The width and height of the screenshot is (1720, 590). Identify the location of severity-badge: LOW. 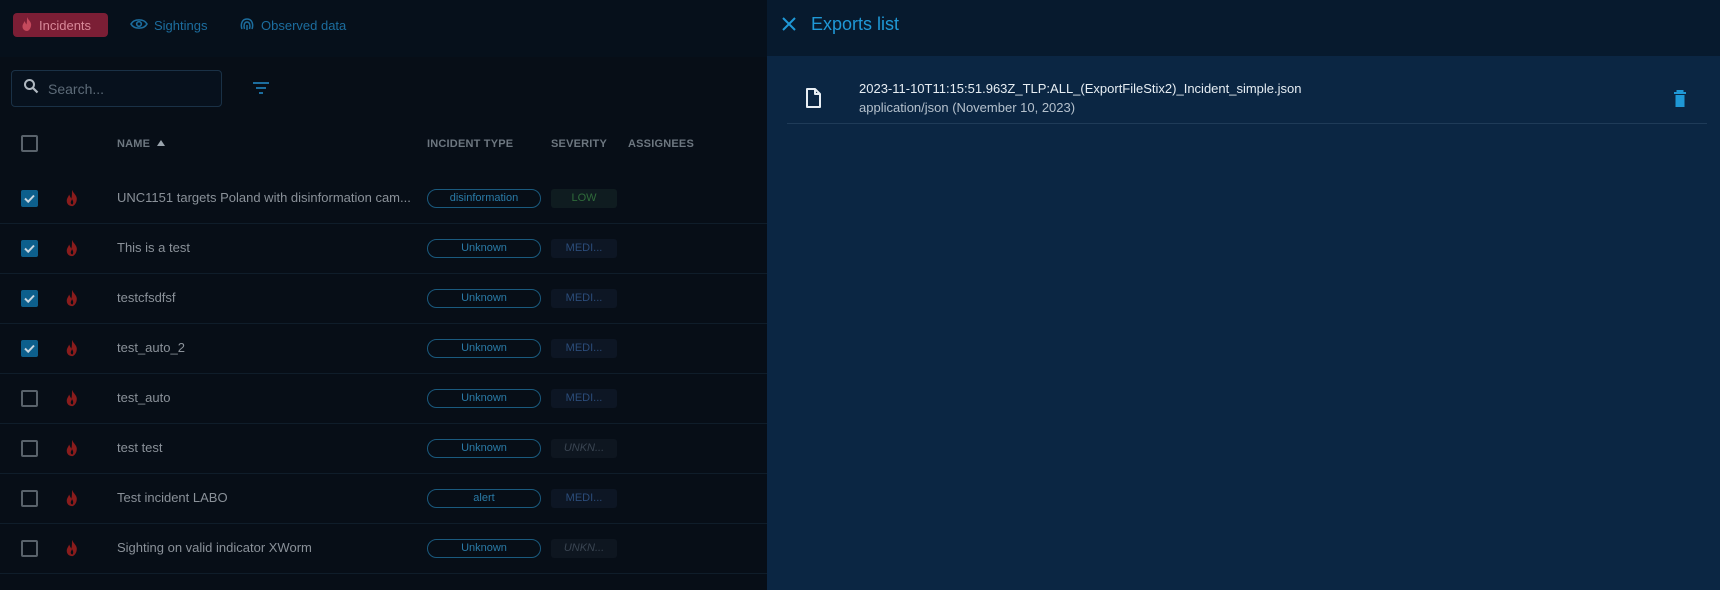
(584, 198).